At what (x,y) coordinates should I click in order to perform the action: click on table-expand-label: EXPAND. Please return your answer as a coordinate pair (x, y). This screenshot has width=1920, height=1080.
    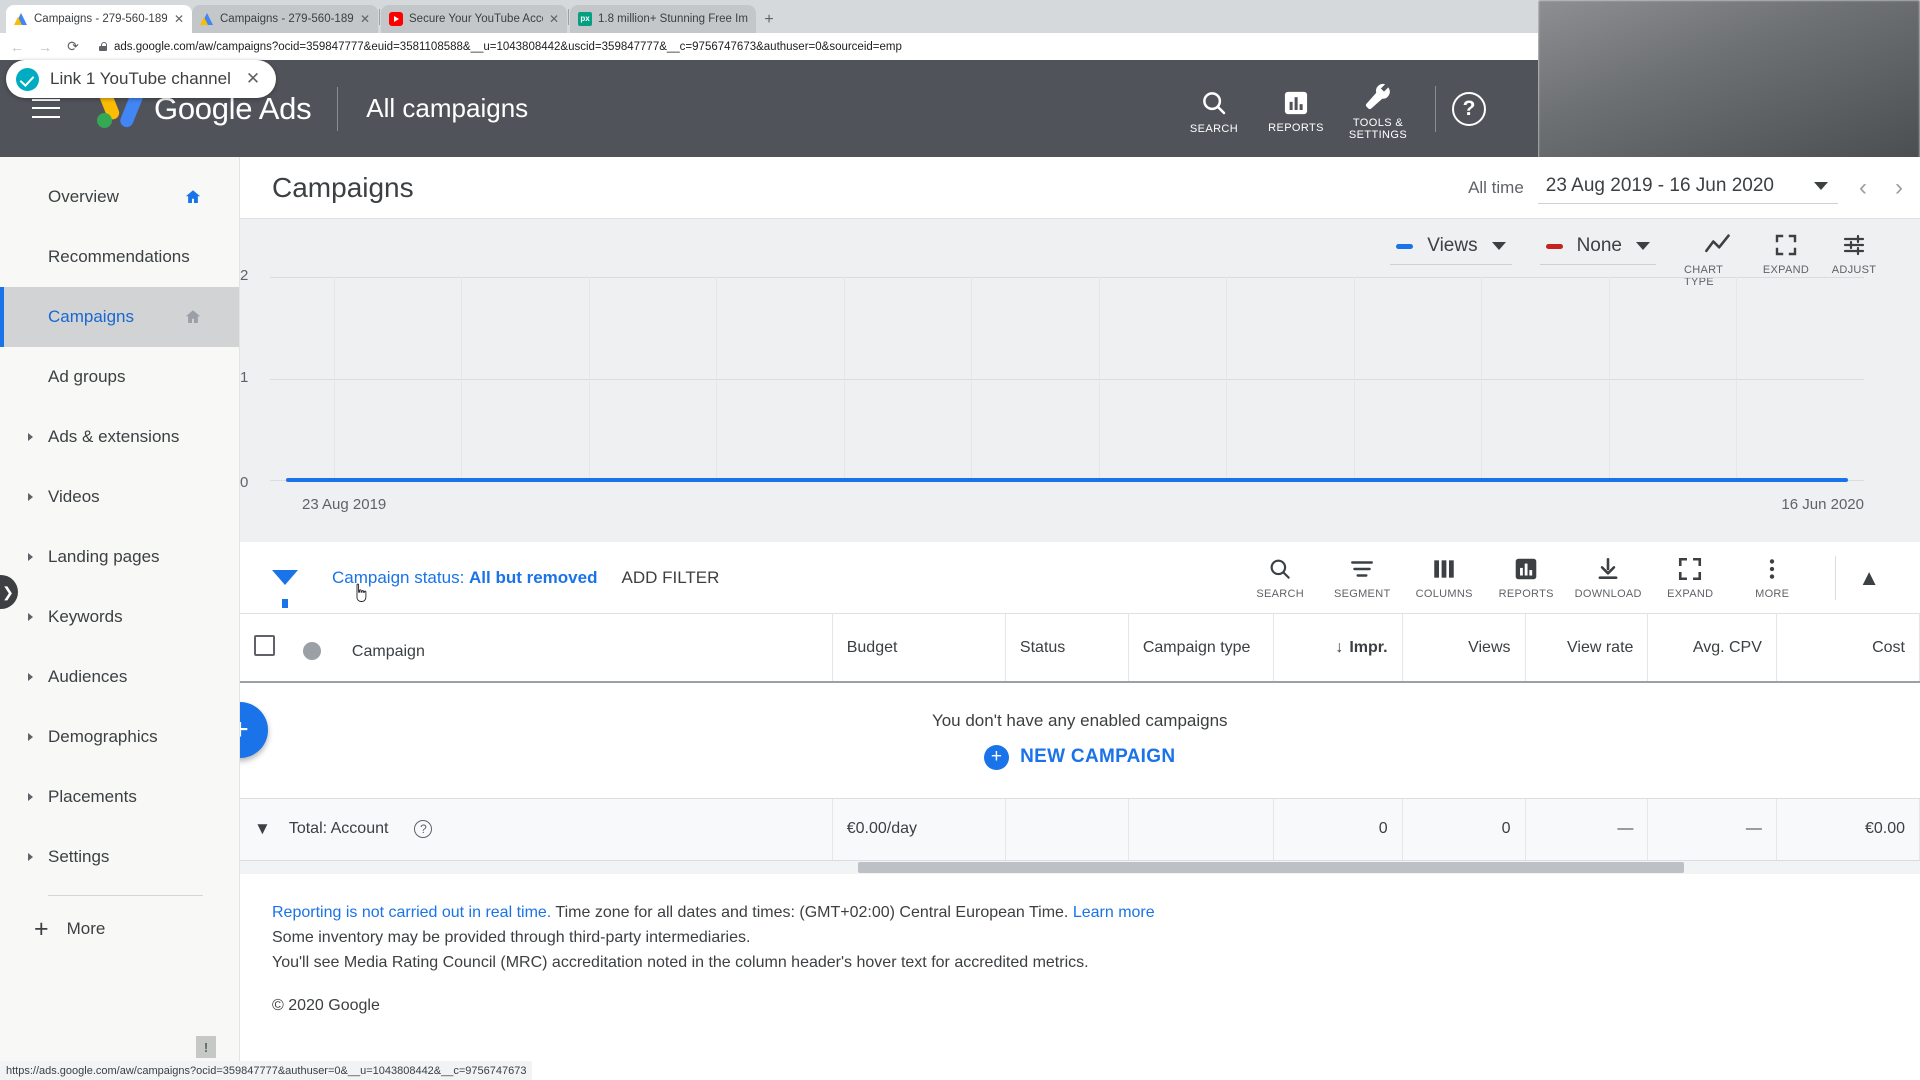
    Looking at the image, I should click on (1690, 593).